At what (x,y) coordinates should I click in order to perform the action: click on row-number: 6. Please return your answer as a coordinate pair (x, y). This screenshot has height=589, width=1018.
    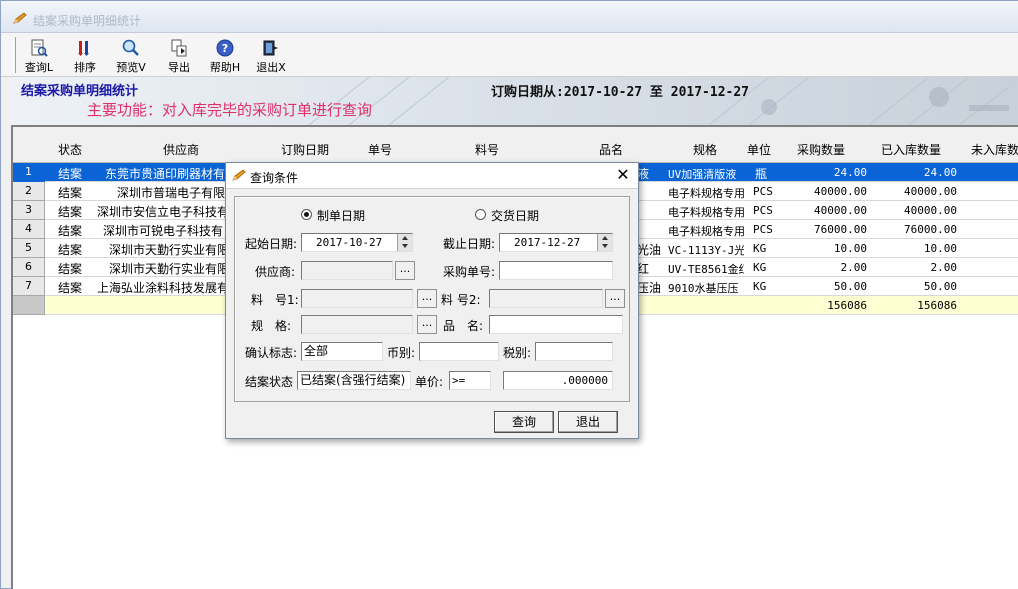
    Looking at the image, I should click on (29, 267).